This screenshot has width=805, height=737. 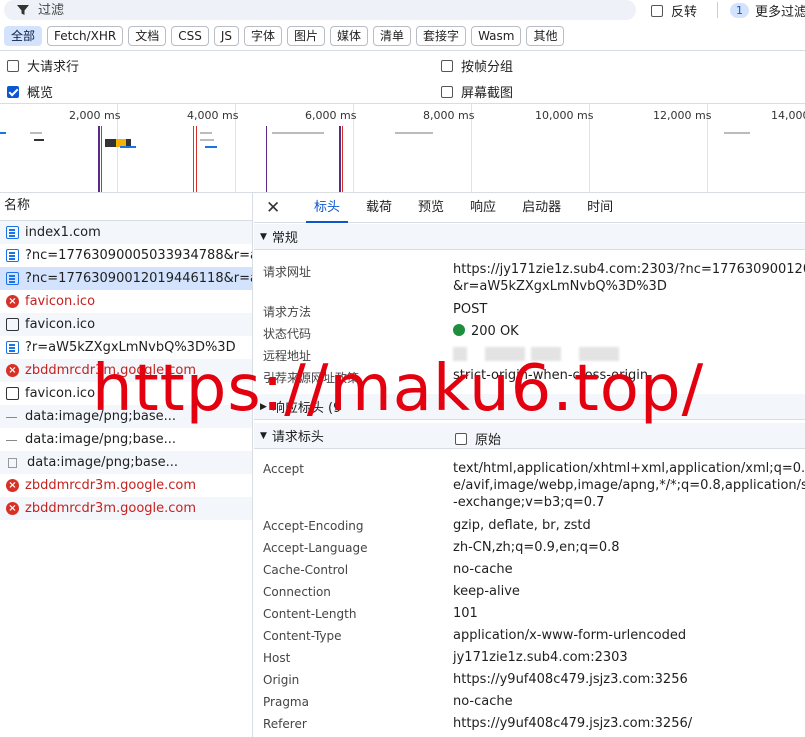 I want to click on details-tabbar: ✕ 标头 载荷 预览 响应 启动器 时间, so click(x=529, y=208).